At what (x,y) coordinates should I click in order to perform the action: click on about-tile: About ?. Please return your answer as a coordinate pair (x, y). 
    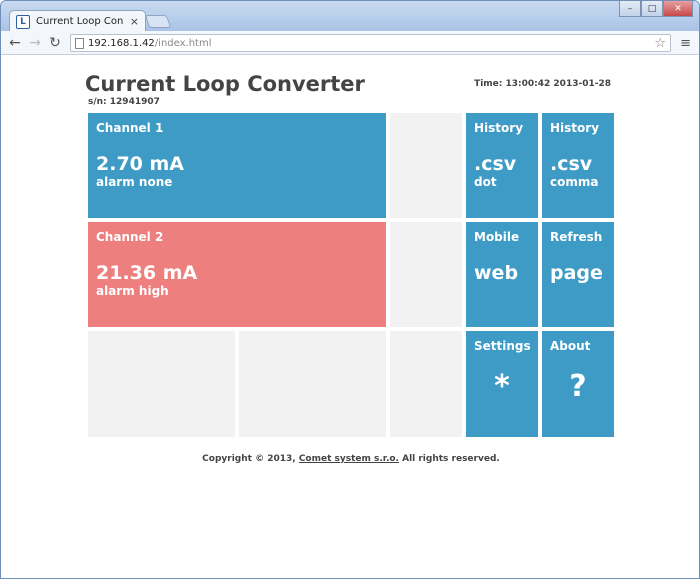
    Looking at the image, I should click on (578, 384).